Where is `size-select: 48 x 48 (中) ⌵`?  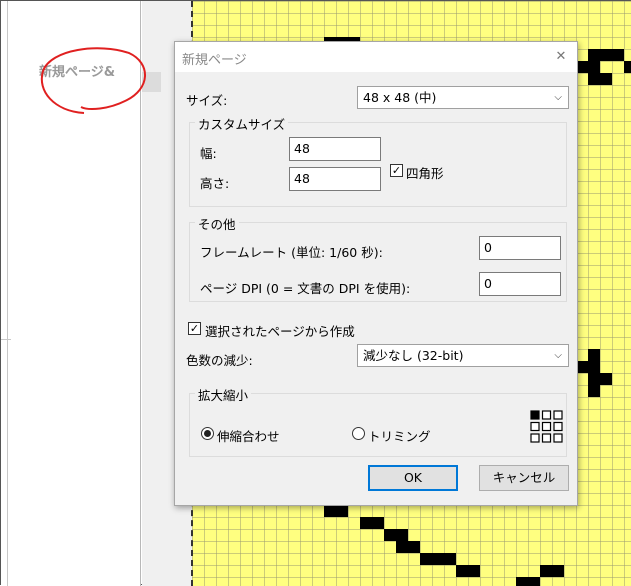
size-select: 48 x 48 (中) ⌵ is located at coordinates (463, 97).